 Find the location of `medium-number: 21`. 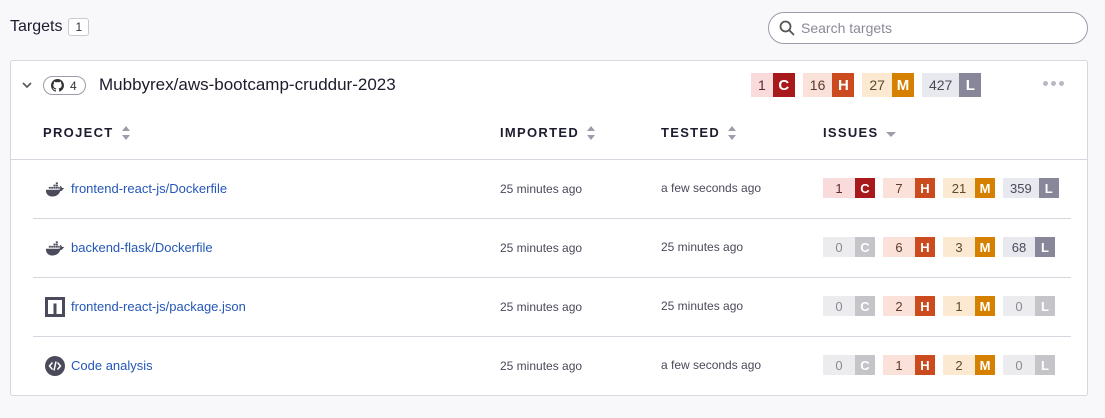

medium-number: 21 is located at coordinates (959, 188).